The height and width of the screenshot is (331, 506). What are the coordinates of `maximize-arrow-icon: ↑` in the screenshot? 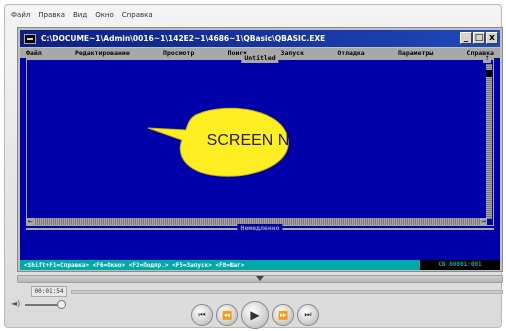 It's located at (487, 59).